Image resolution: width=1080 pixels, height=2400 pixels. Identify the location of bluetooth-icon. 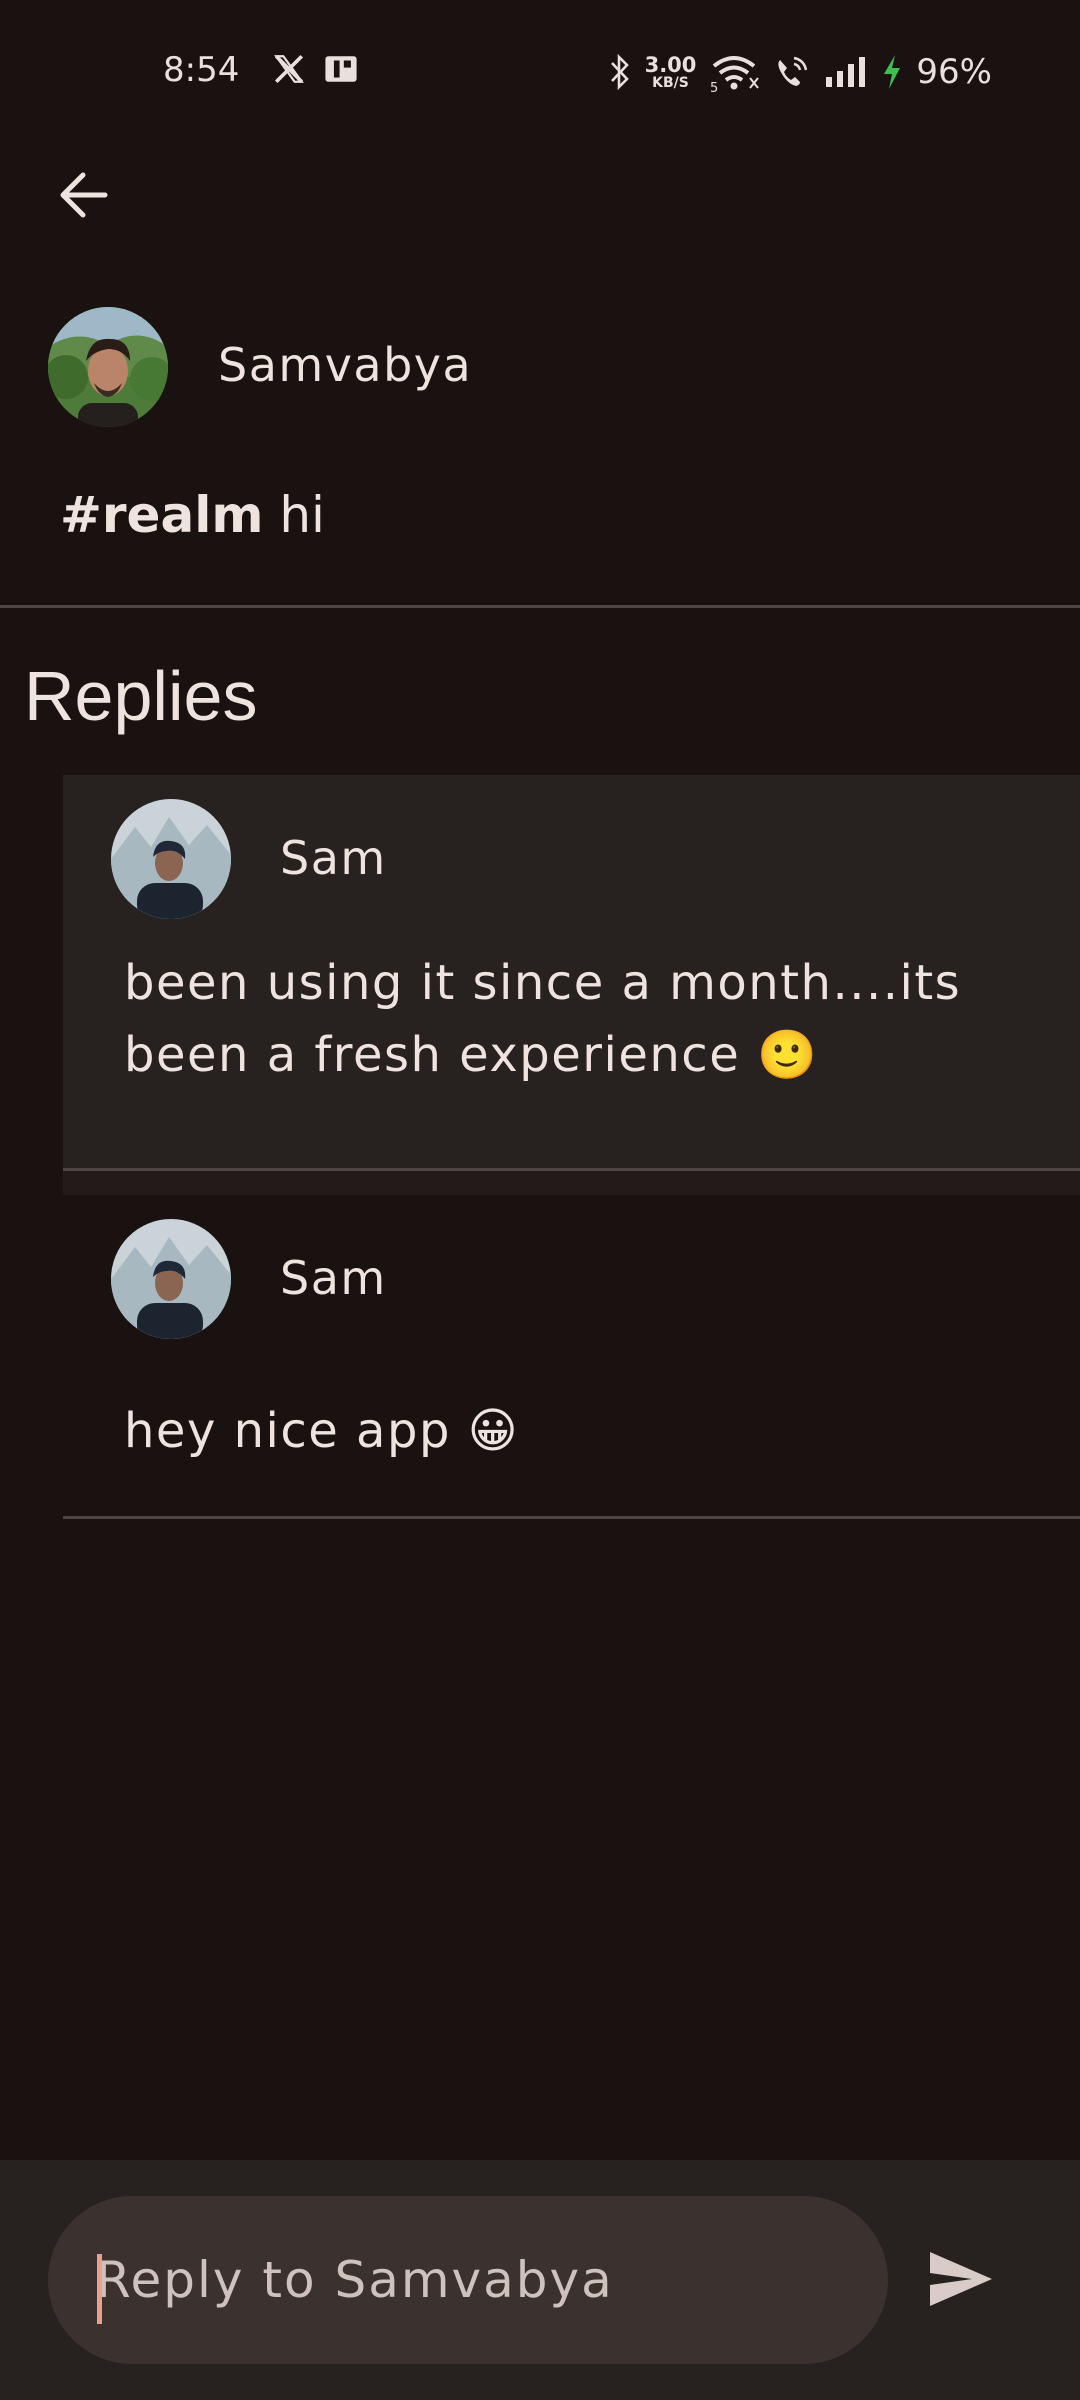
(619, 72).